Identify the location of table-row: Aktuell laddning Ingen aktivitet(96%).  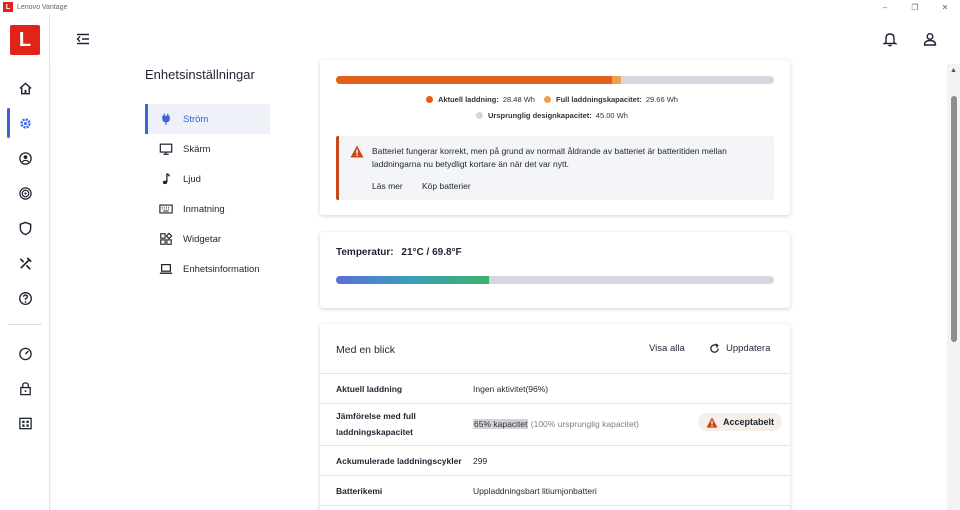
(555, 388).